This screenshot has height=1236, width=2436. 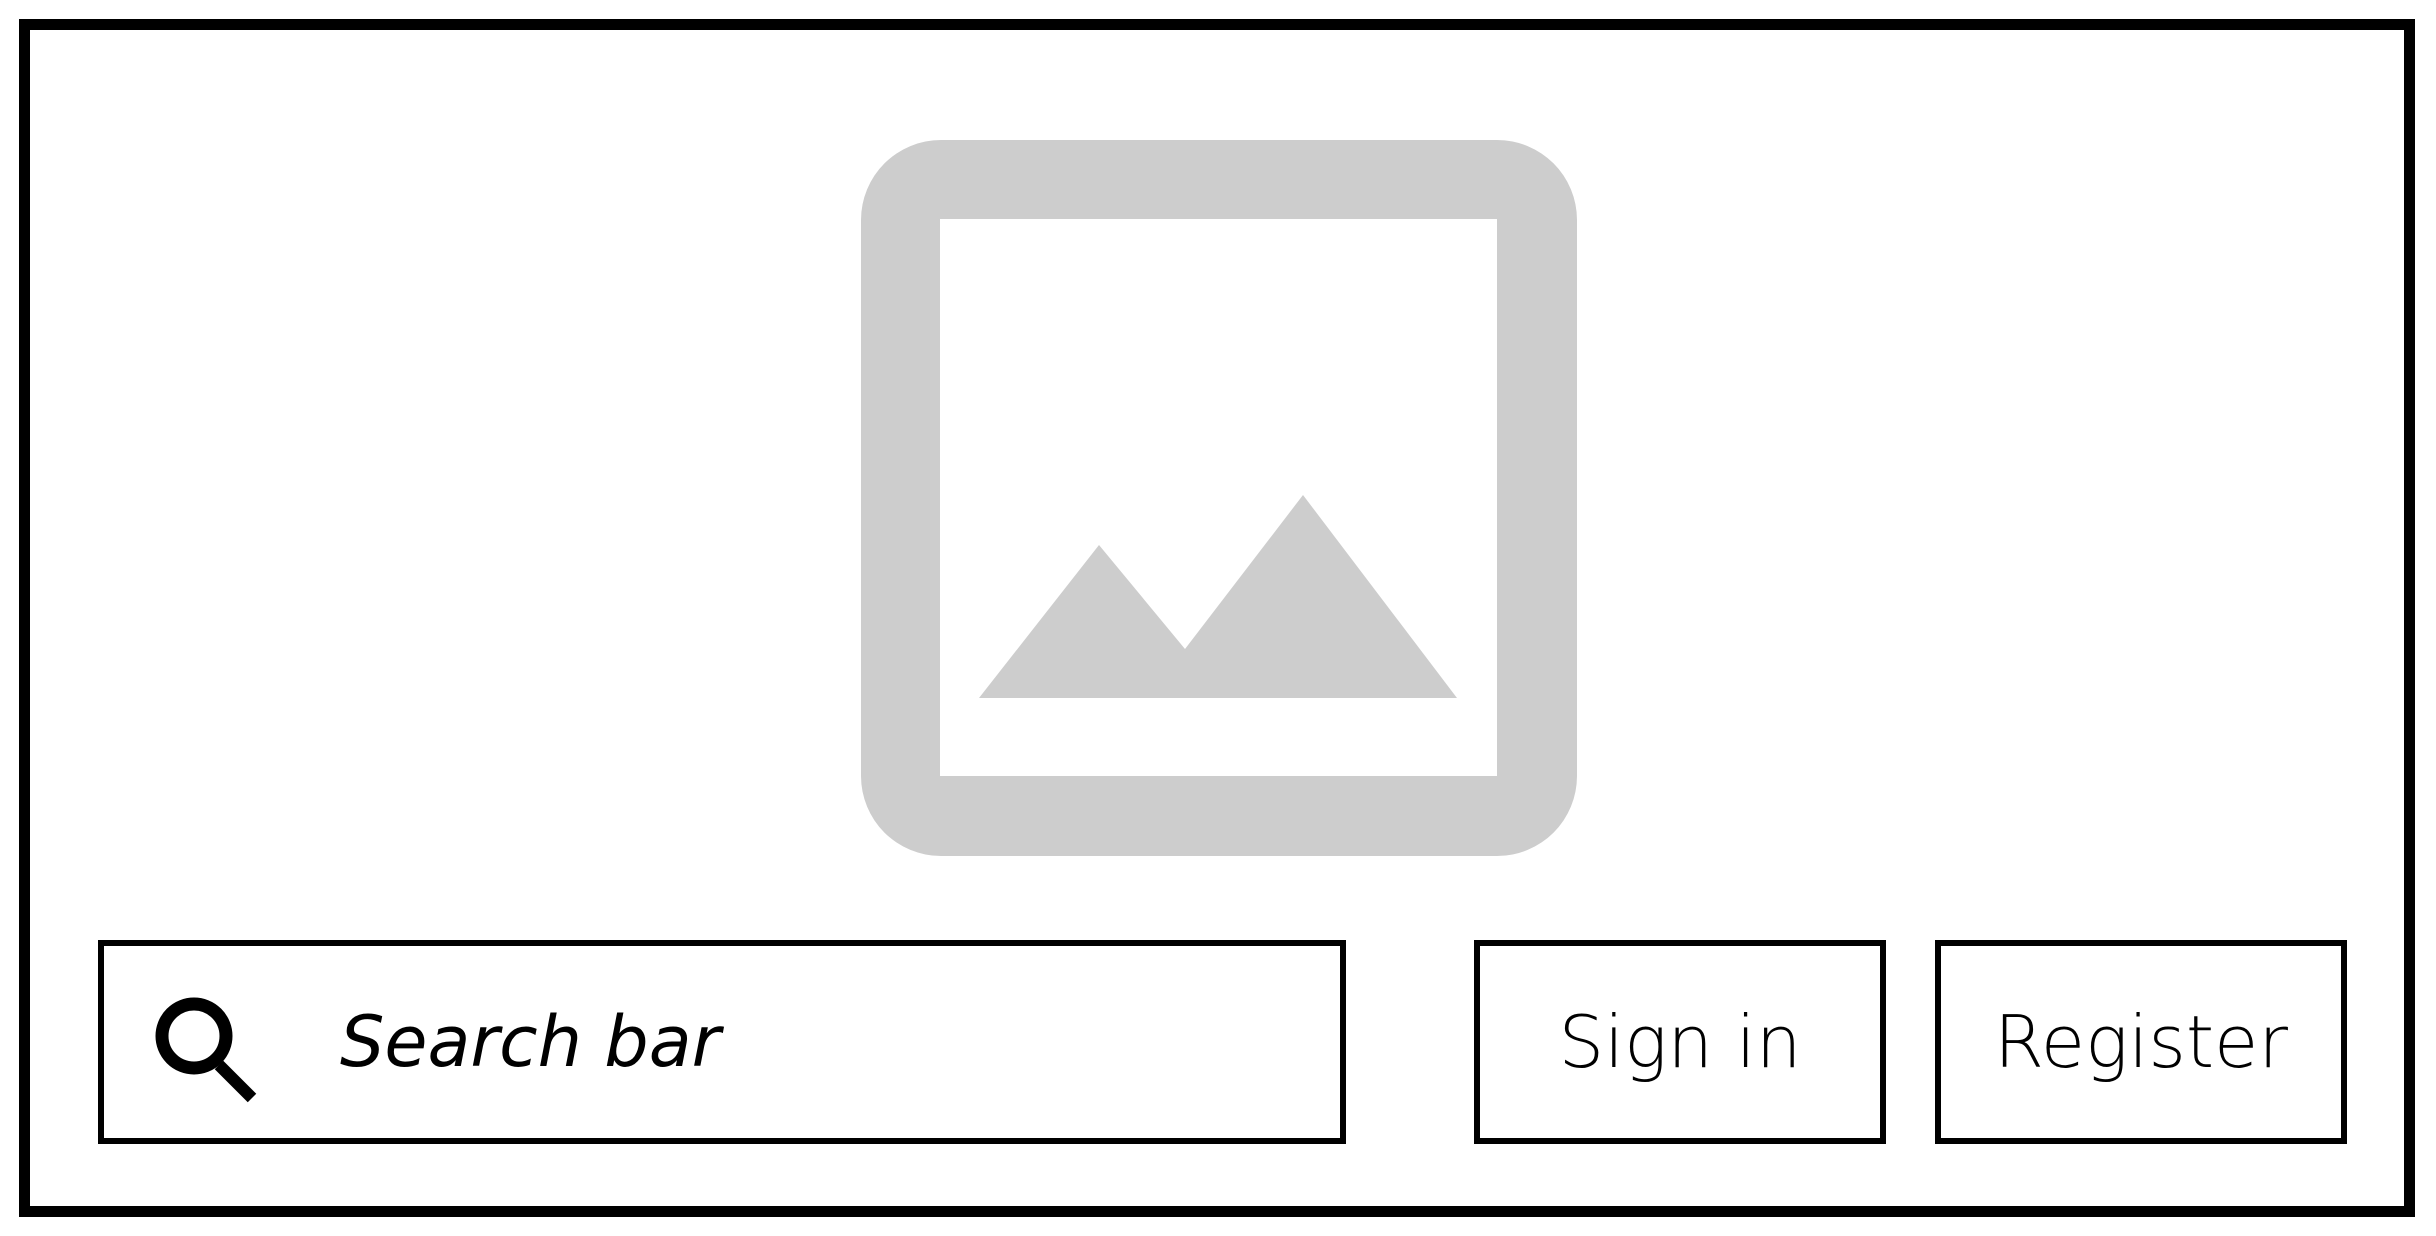 I want to click on sign-in-button: Sign in, so click(x=1680, y=1042).